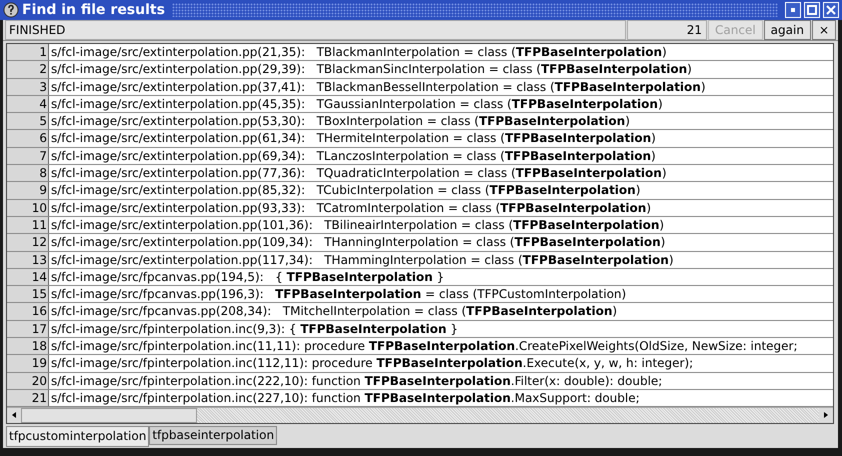 The width and height of the screenshot is (842, 456). What do you see at coordinates (28, 294) in the screenshot?
I see `row-number: 15` at bounding box center [28, 294].